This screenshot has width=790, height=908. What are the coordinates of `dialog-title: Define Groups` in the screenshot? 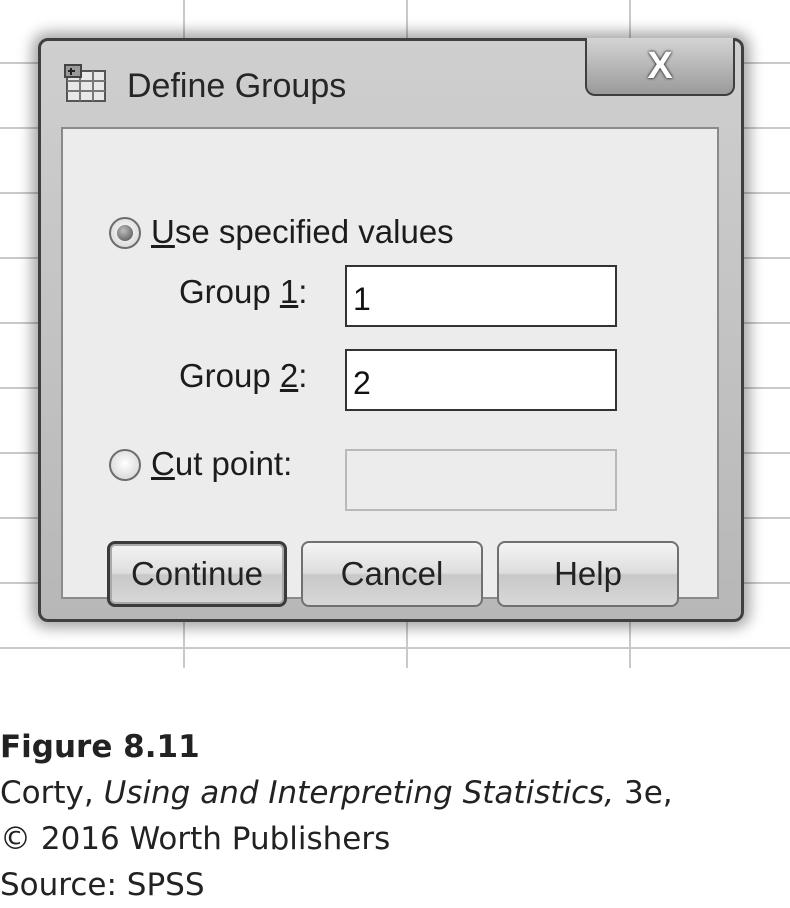 It's located at (237, 86).